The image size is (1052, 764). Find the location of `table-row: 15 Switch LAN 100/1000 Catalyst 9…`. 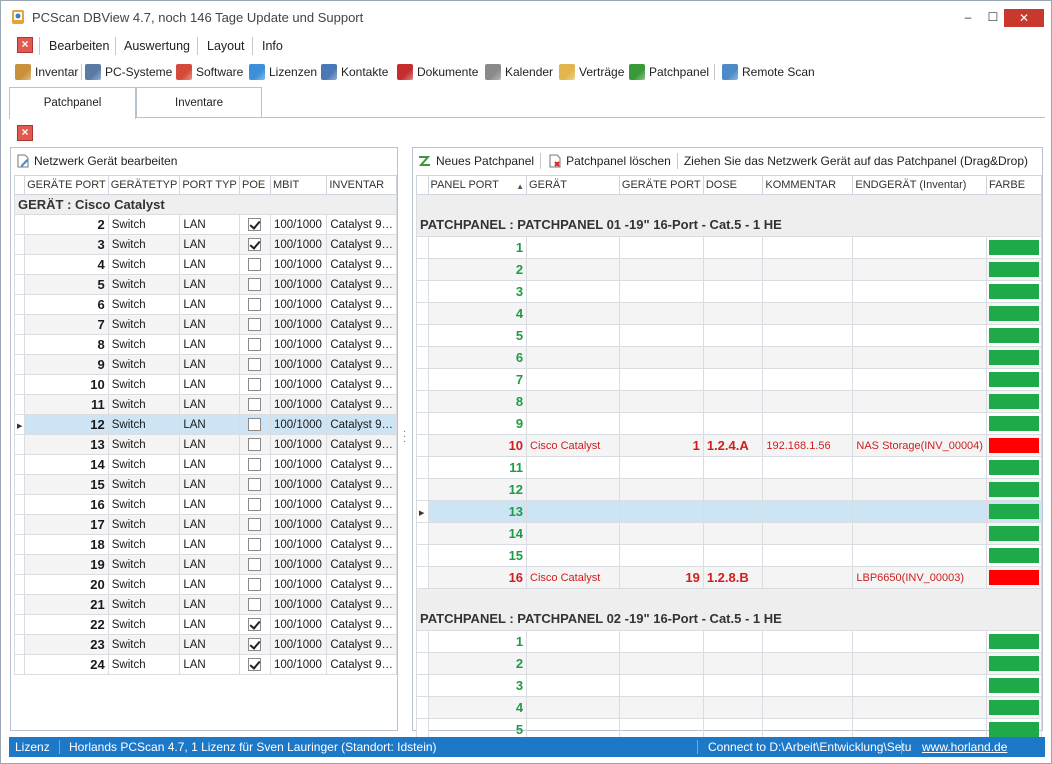

table-row: 15 Switch LAN 100/1000 Catalyst 9… is located at coordinates (205, 484).